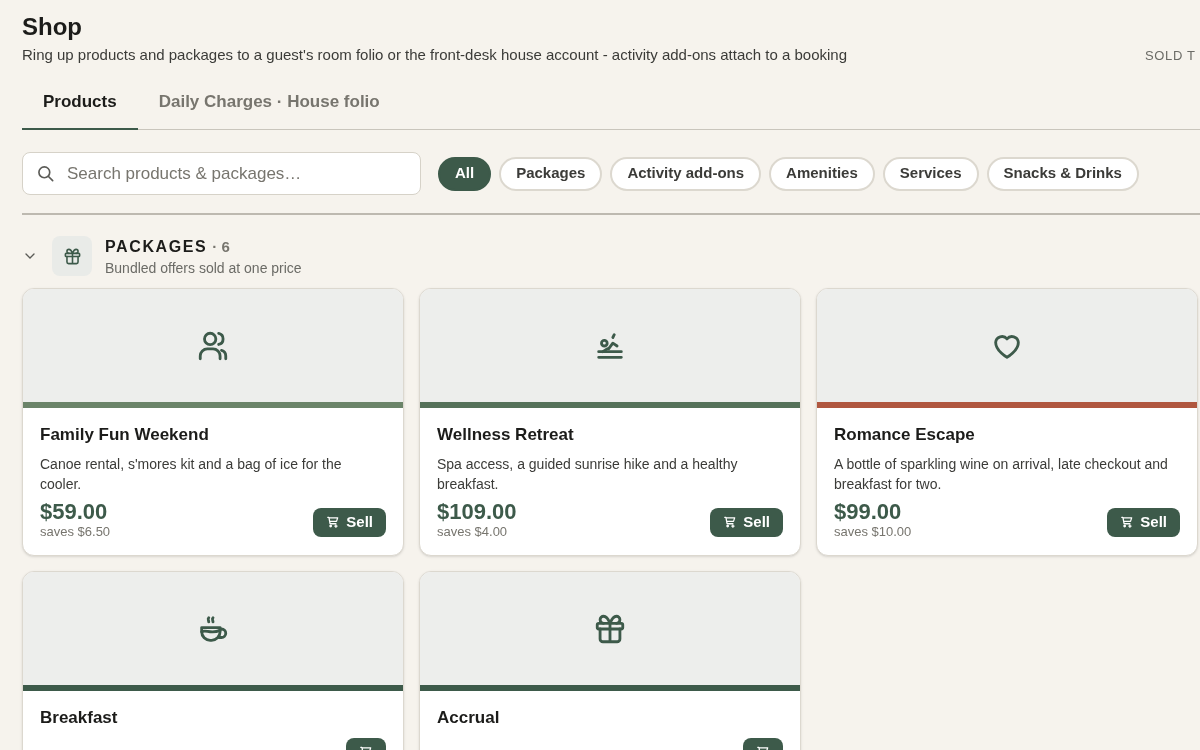  What do you see at coordinates (75, 531) in the screenshot?
I see `card-savings: saves $6.50` at bounding box center [75, 531].